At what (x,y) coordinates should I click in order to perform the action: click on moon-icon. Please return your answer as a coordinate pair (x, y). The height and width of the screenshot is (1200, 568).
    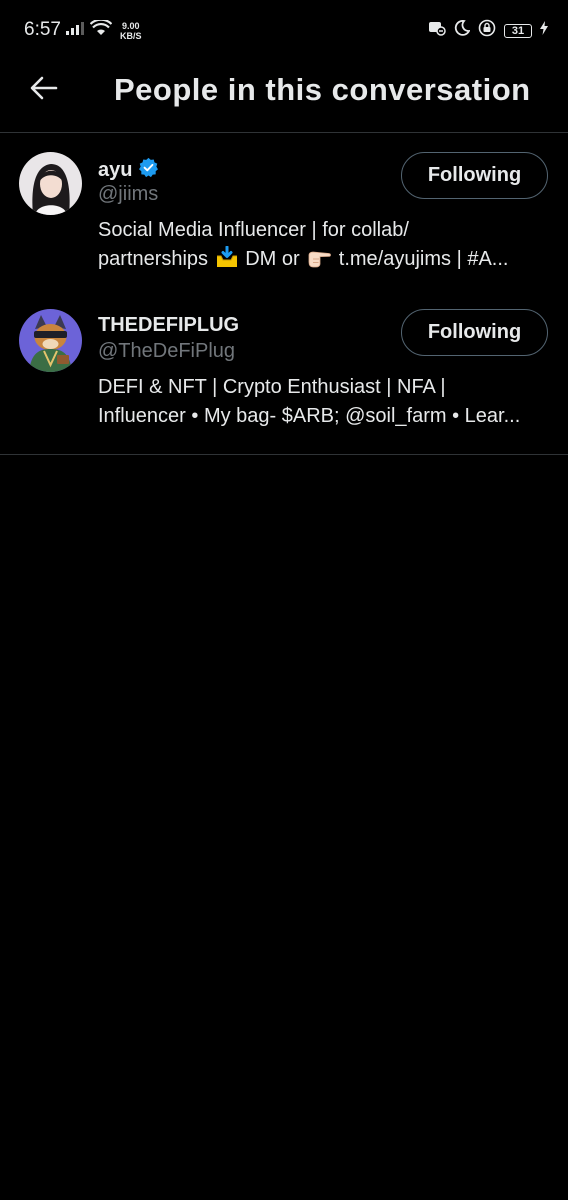
    Looking at the image, I should click on (462, 30).